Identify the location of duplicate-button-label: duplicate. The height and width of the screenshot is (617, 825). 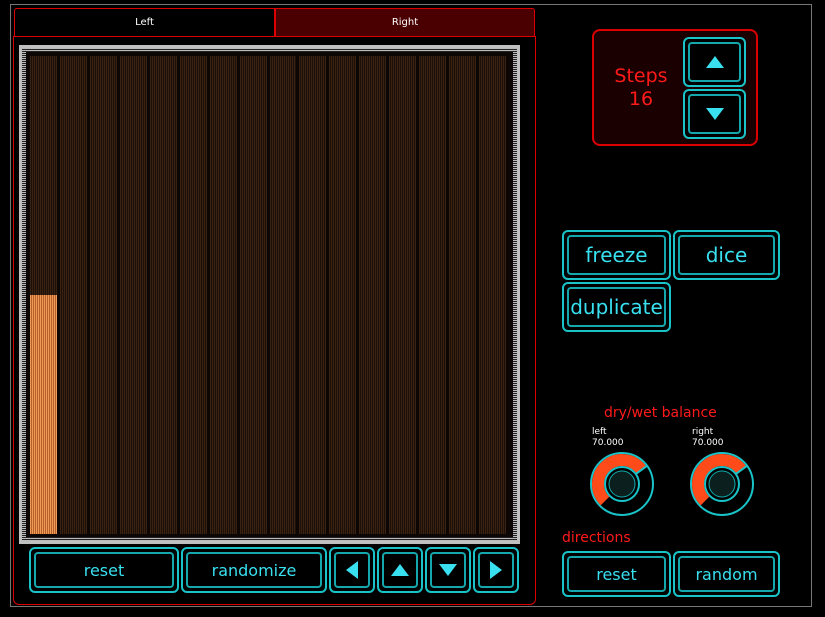
(616, 307).